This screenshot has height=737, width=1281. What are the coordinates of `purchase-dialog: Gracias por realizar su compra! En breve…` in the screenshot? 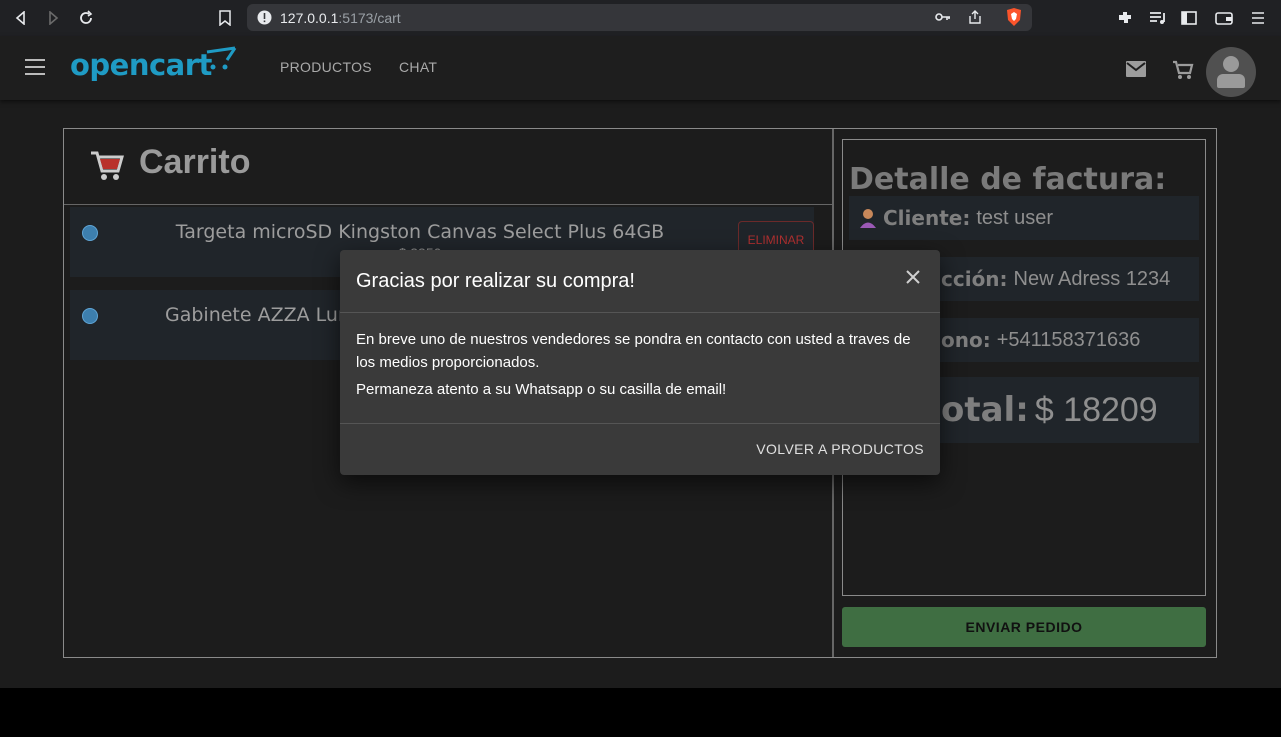 It's located at (640, 362).